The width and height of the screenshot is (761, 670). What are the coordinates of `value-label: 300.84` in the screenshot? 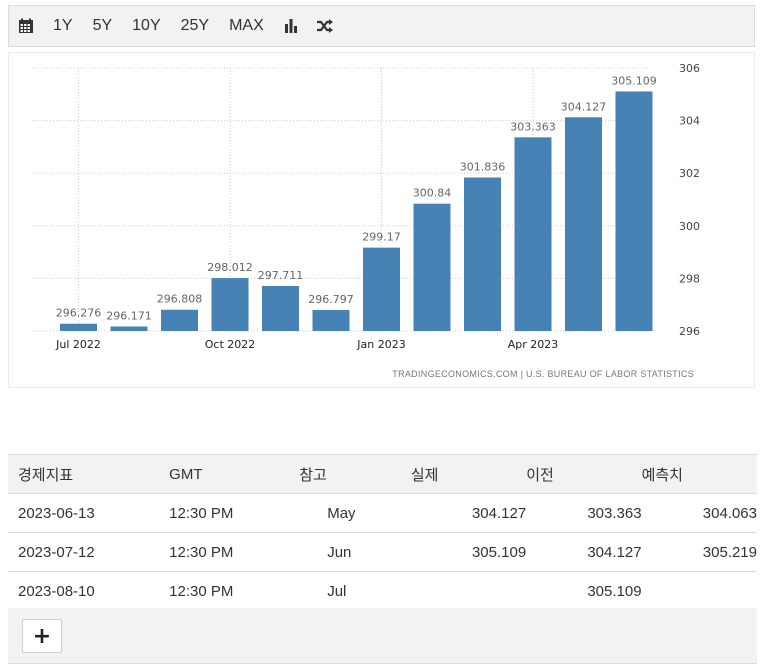 It's located at (432, 193).